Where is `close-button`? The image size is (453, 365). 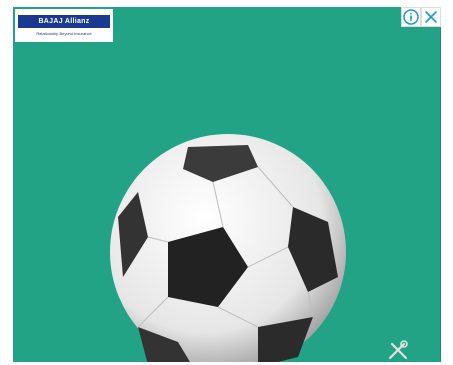
close-button is located at coordinates (431, 17).